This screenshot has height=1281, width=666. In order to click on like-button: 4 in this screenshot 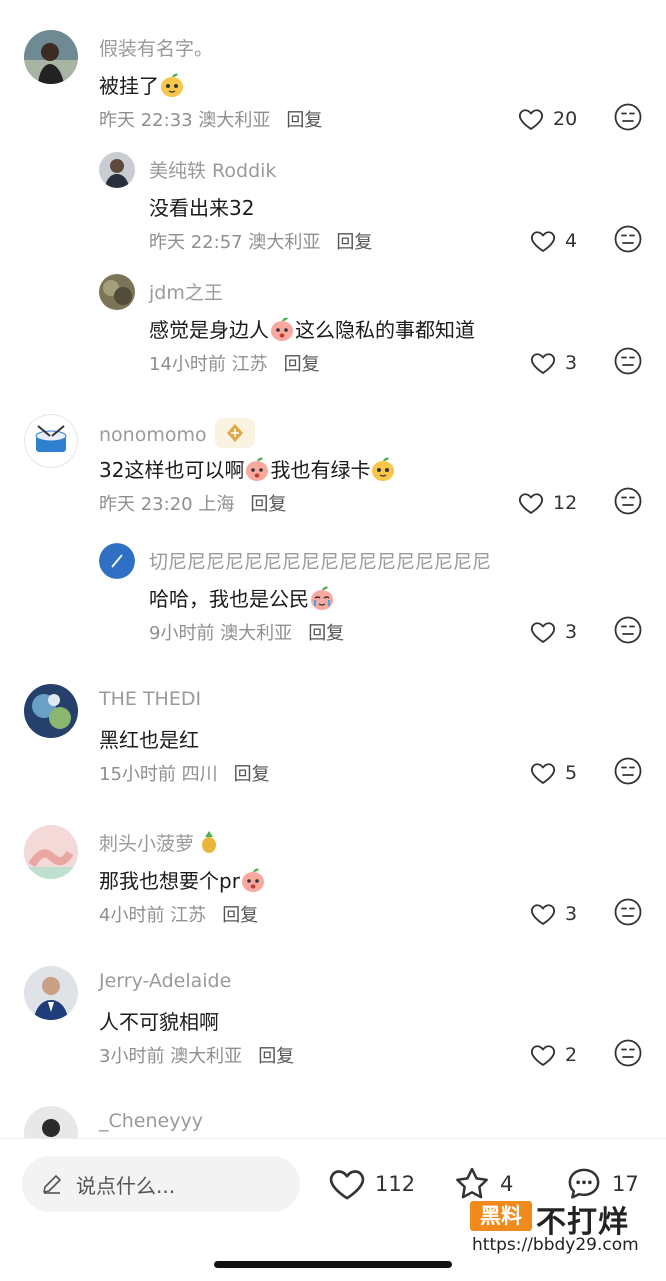, I will do `click(553, 241)`.